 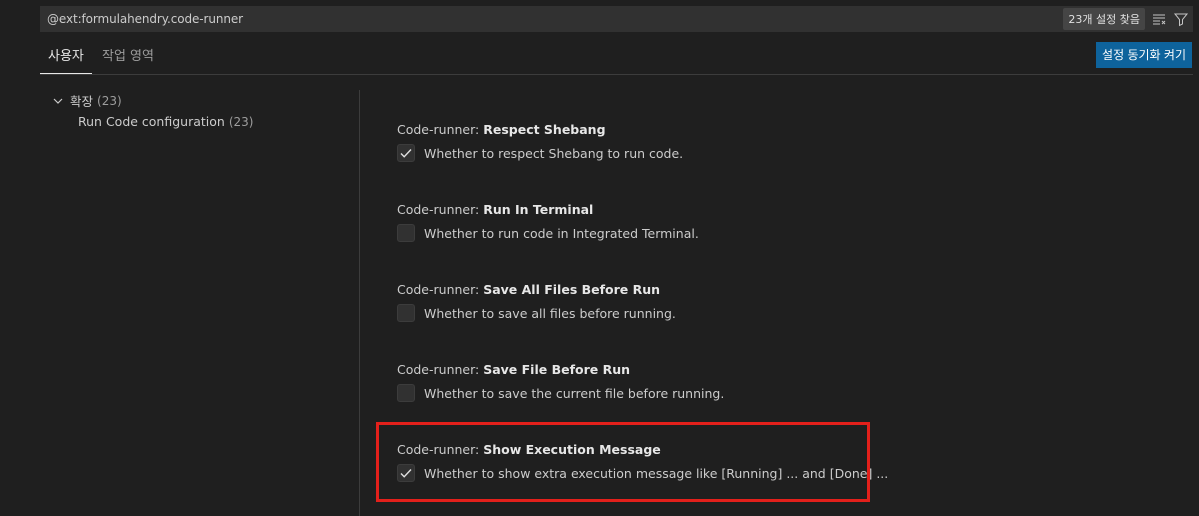 I want to click on setting-name: Respect Shebang, so click(x=544, y=129).